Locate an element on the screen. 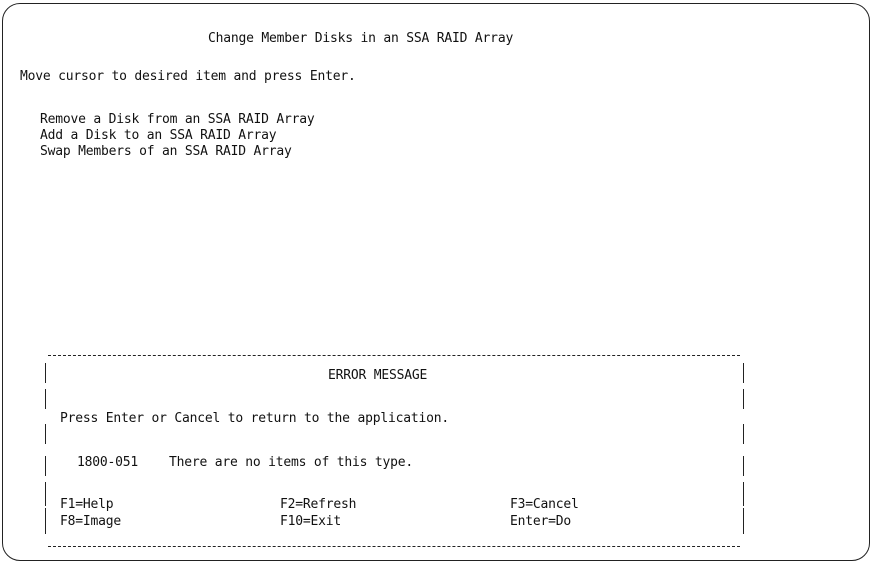 This screenshot has width=876, height=566. menu-item-swap-members: Swap Members of an SSA RAID Array is located at coordinates (166, 152).